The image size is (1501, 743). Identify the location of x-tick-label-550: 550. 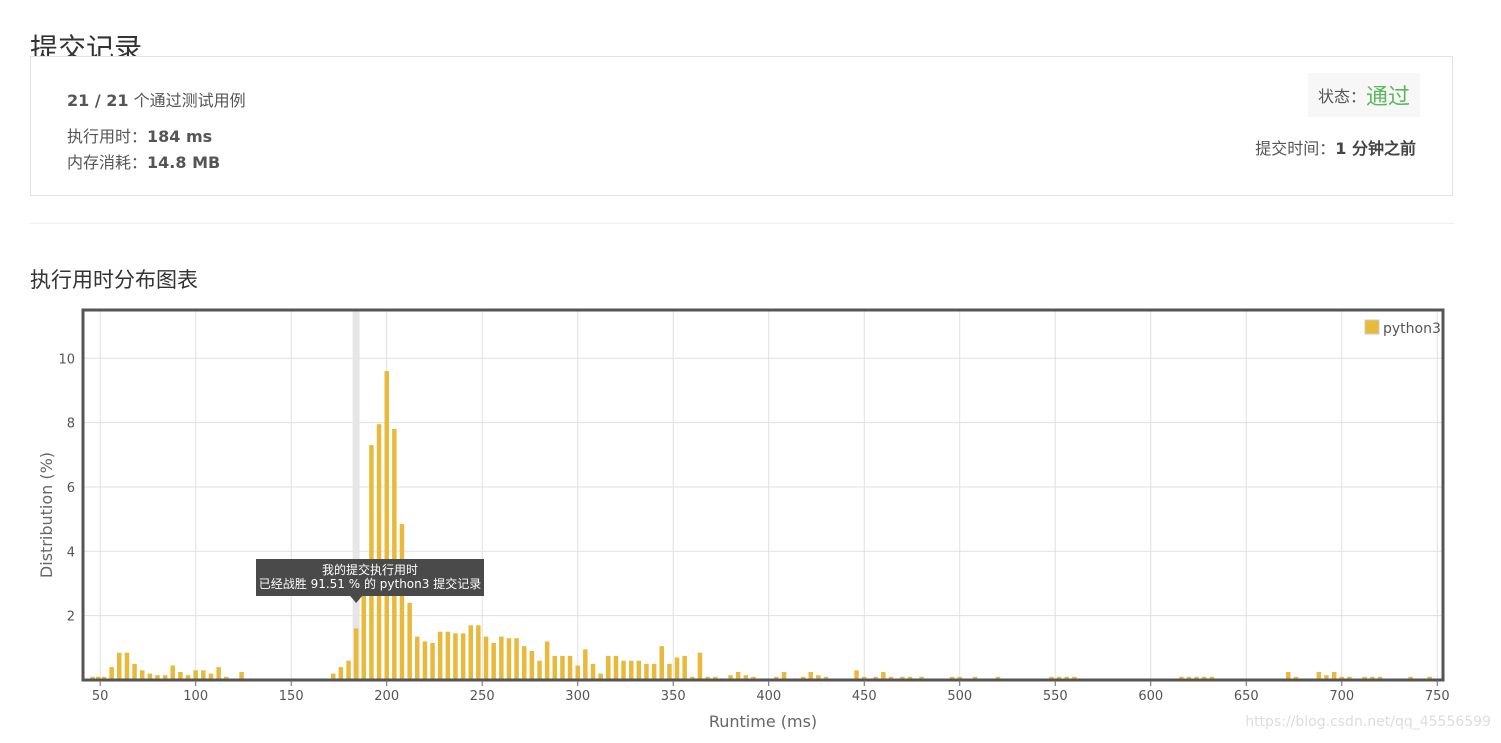
(1055, 696).